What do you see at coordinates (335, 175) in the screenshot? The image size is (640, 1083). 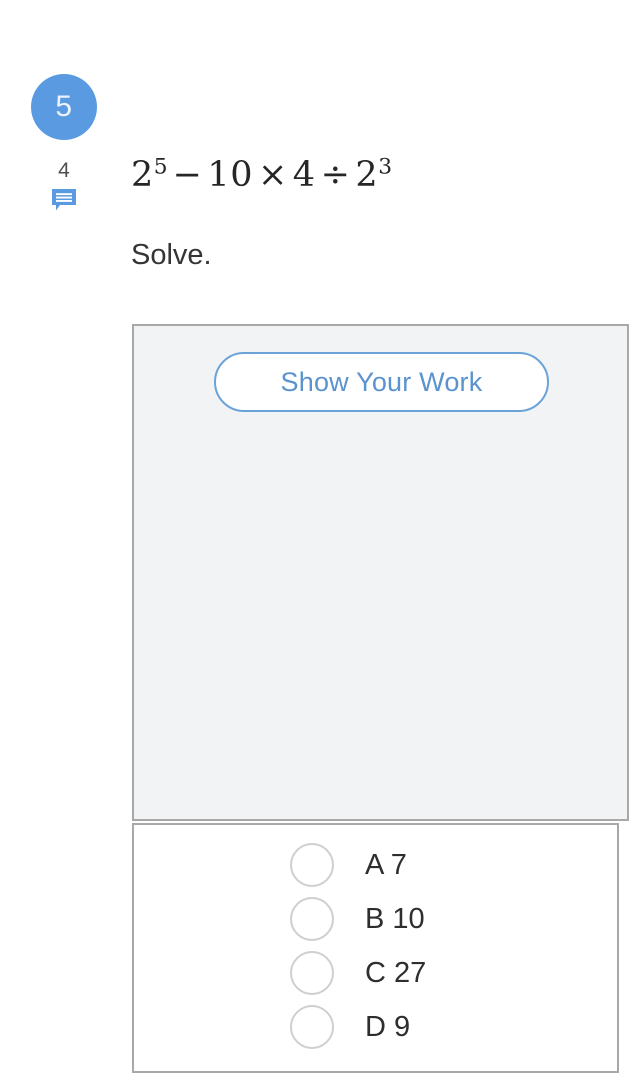 I see `expression-operator-divide: ÷` at bounding box center [335, 175].